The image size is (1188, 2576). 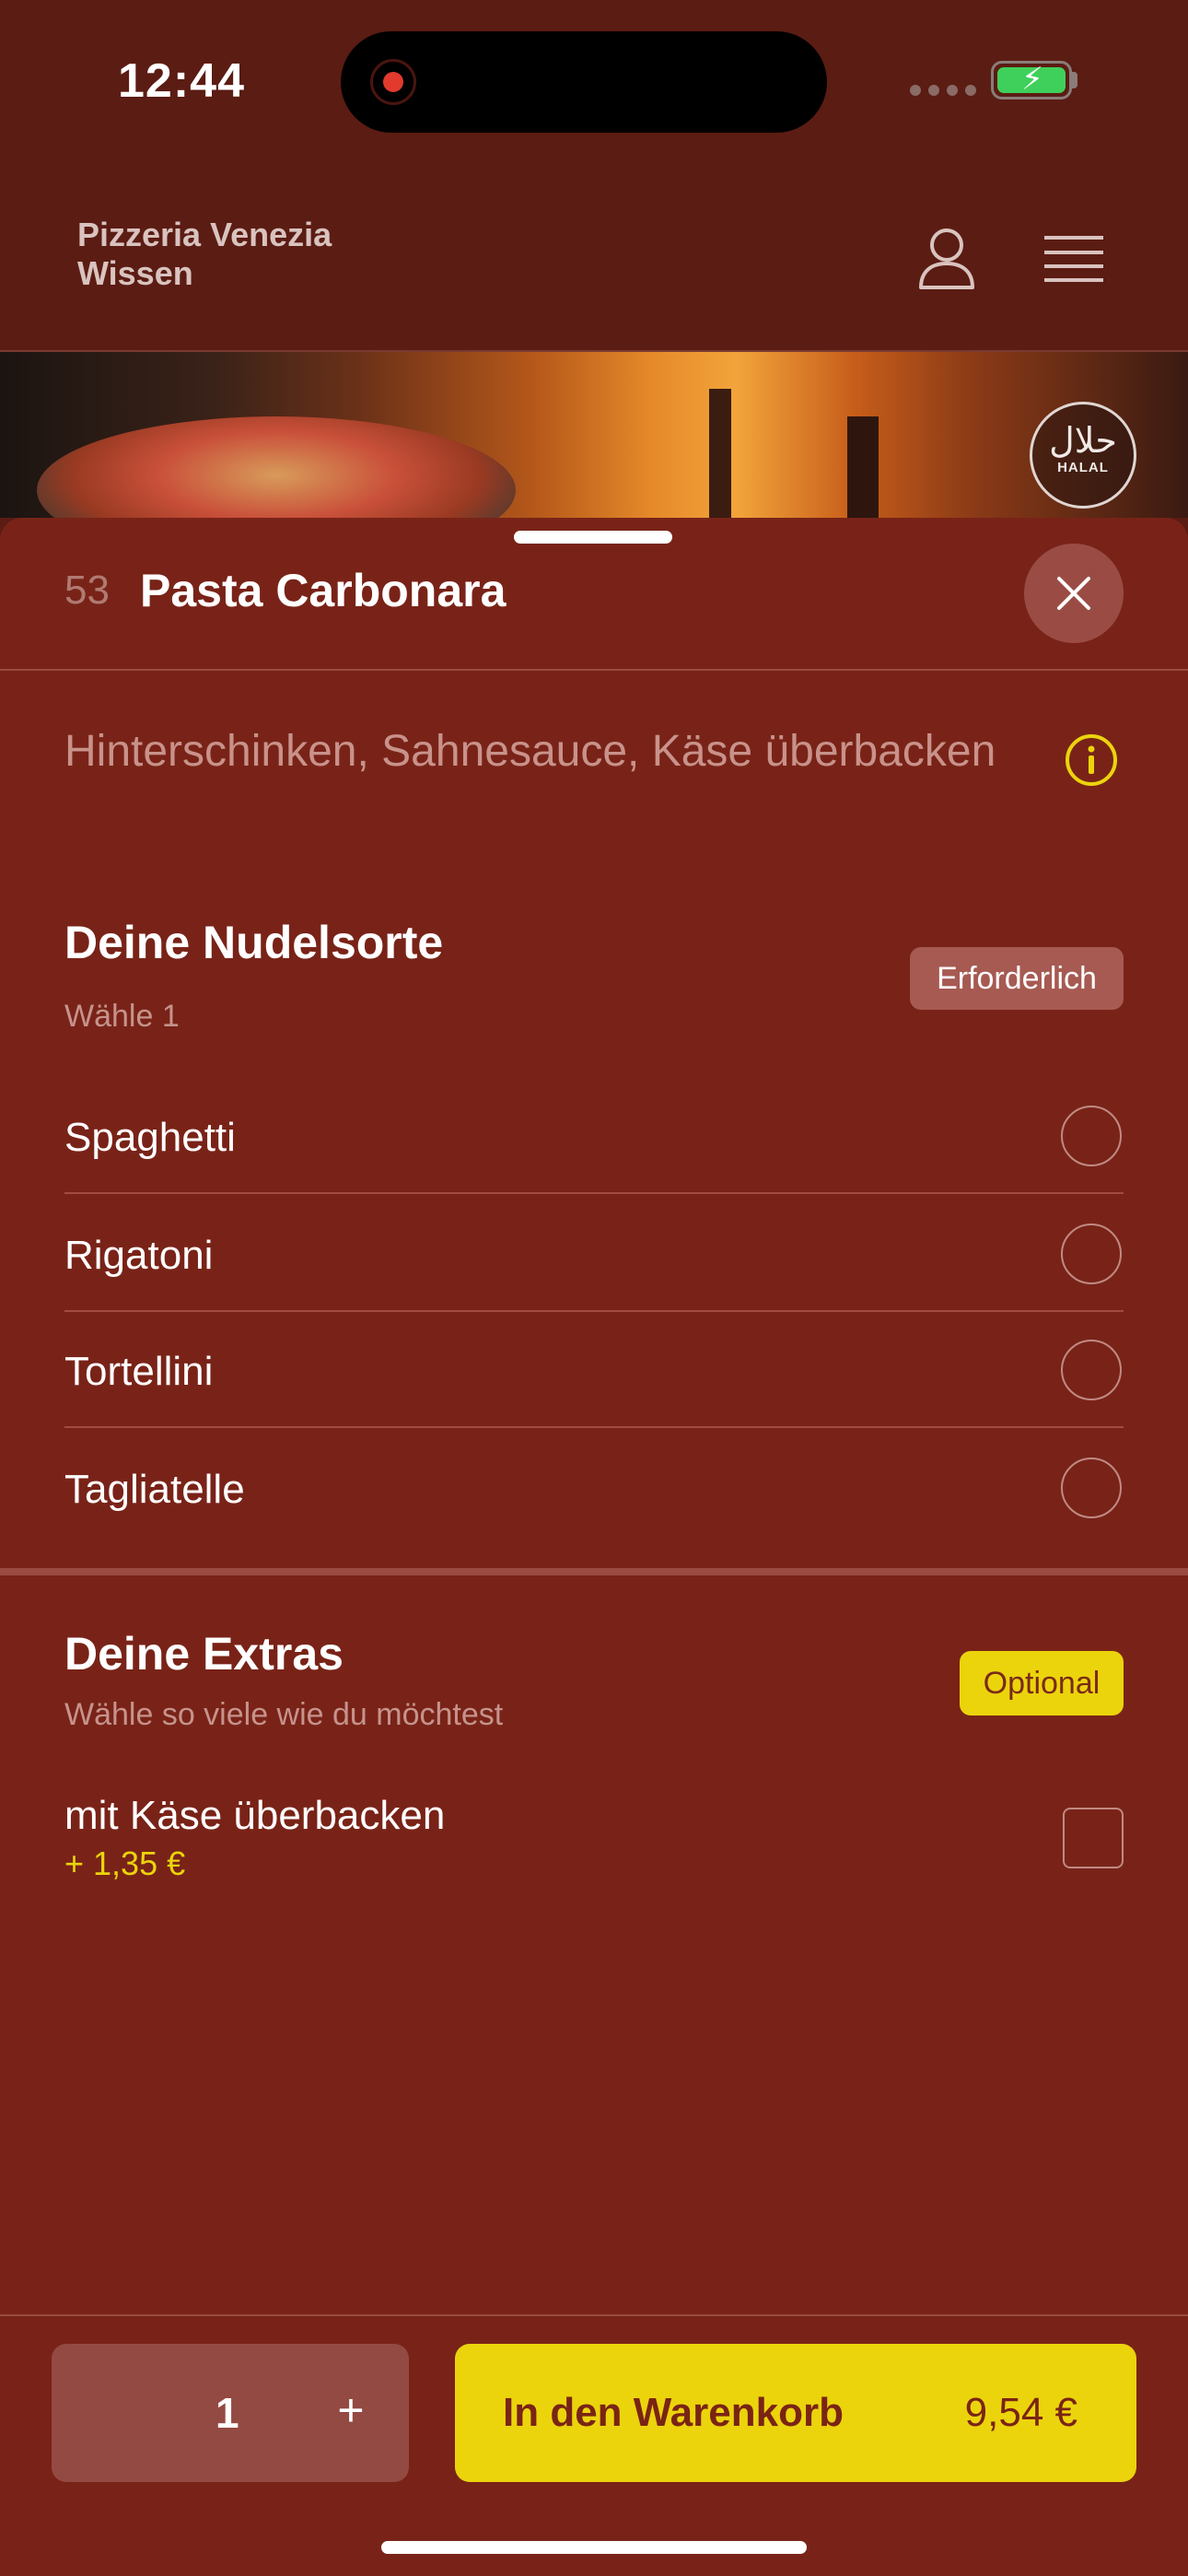 What do you see at coordinates (1020, 2412) in the screenshot?
I see `cart-total-price: 9,54 €` at bounding box center [1020, 2412].